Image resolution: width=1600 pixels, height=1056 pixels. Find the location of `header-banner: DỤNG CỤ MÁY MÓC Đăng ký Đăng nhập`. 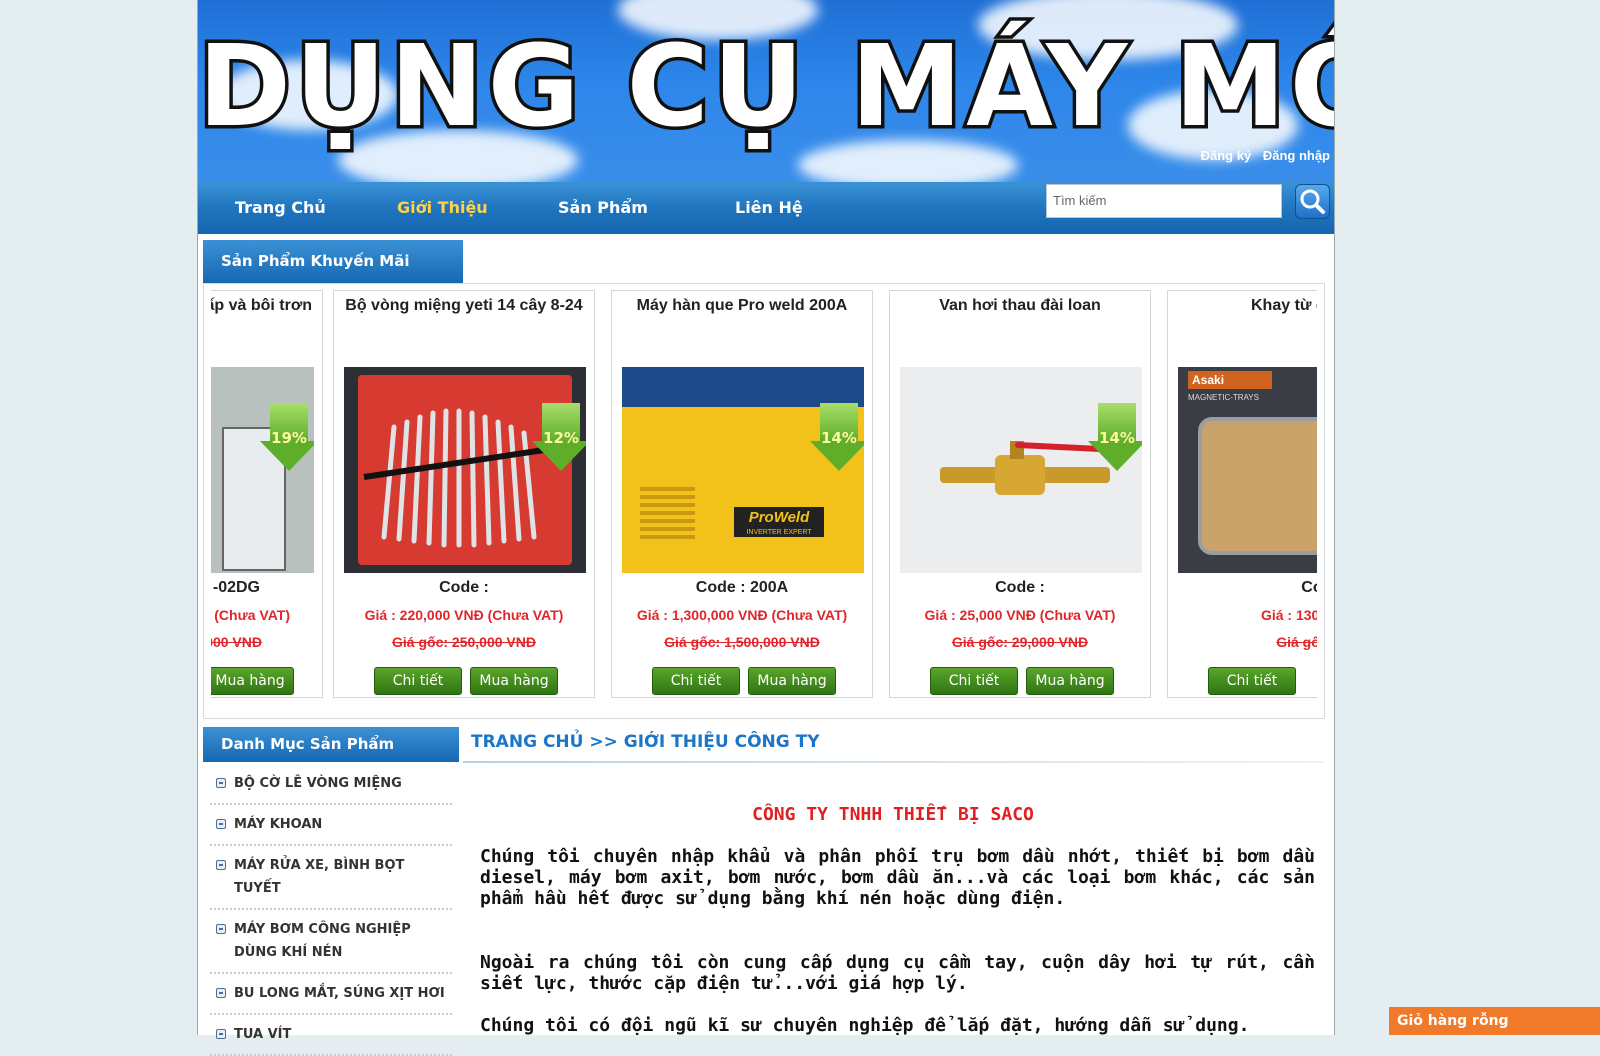

header-banner: DỤNG CỤ MÁY MÓC Đăng ký Đăng nhập is located at coordinates (766, 91).